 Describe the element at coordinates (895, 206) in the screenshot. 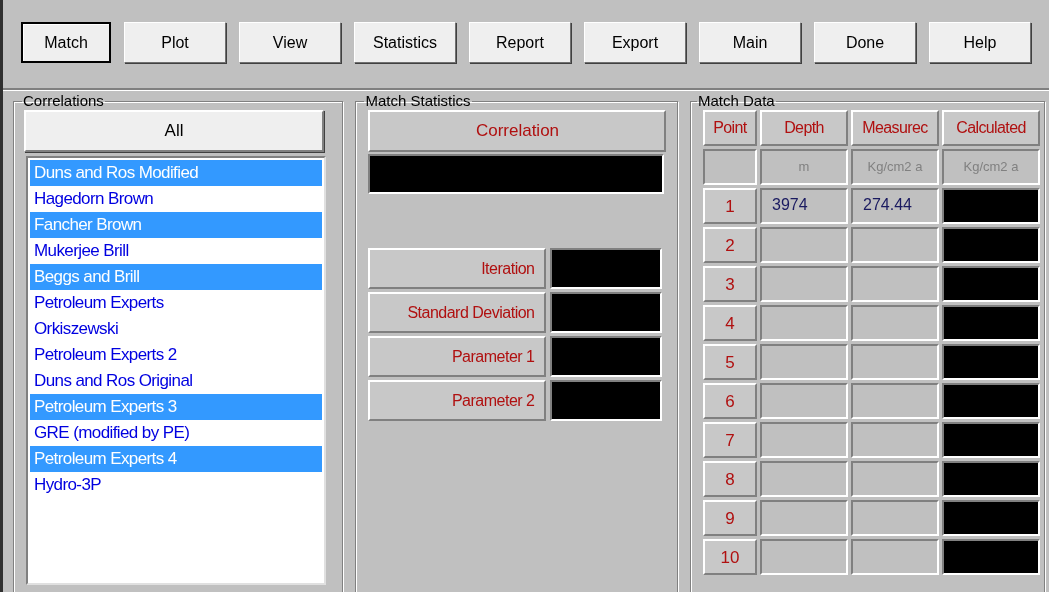

I see `table-cell: 274.44` at that location.